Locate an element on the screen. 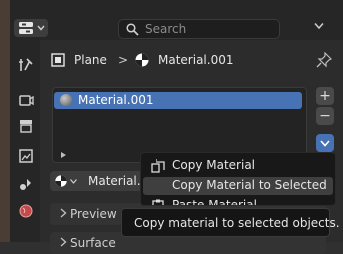  menu-item-copy-material: Copy Material is located at coordinates (238, 166).